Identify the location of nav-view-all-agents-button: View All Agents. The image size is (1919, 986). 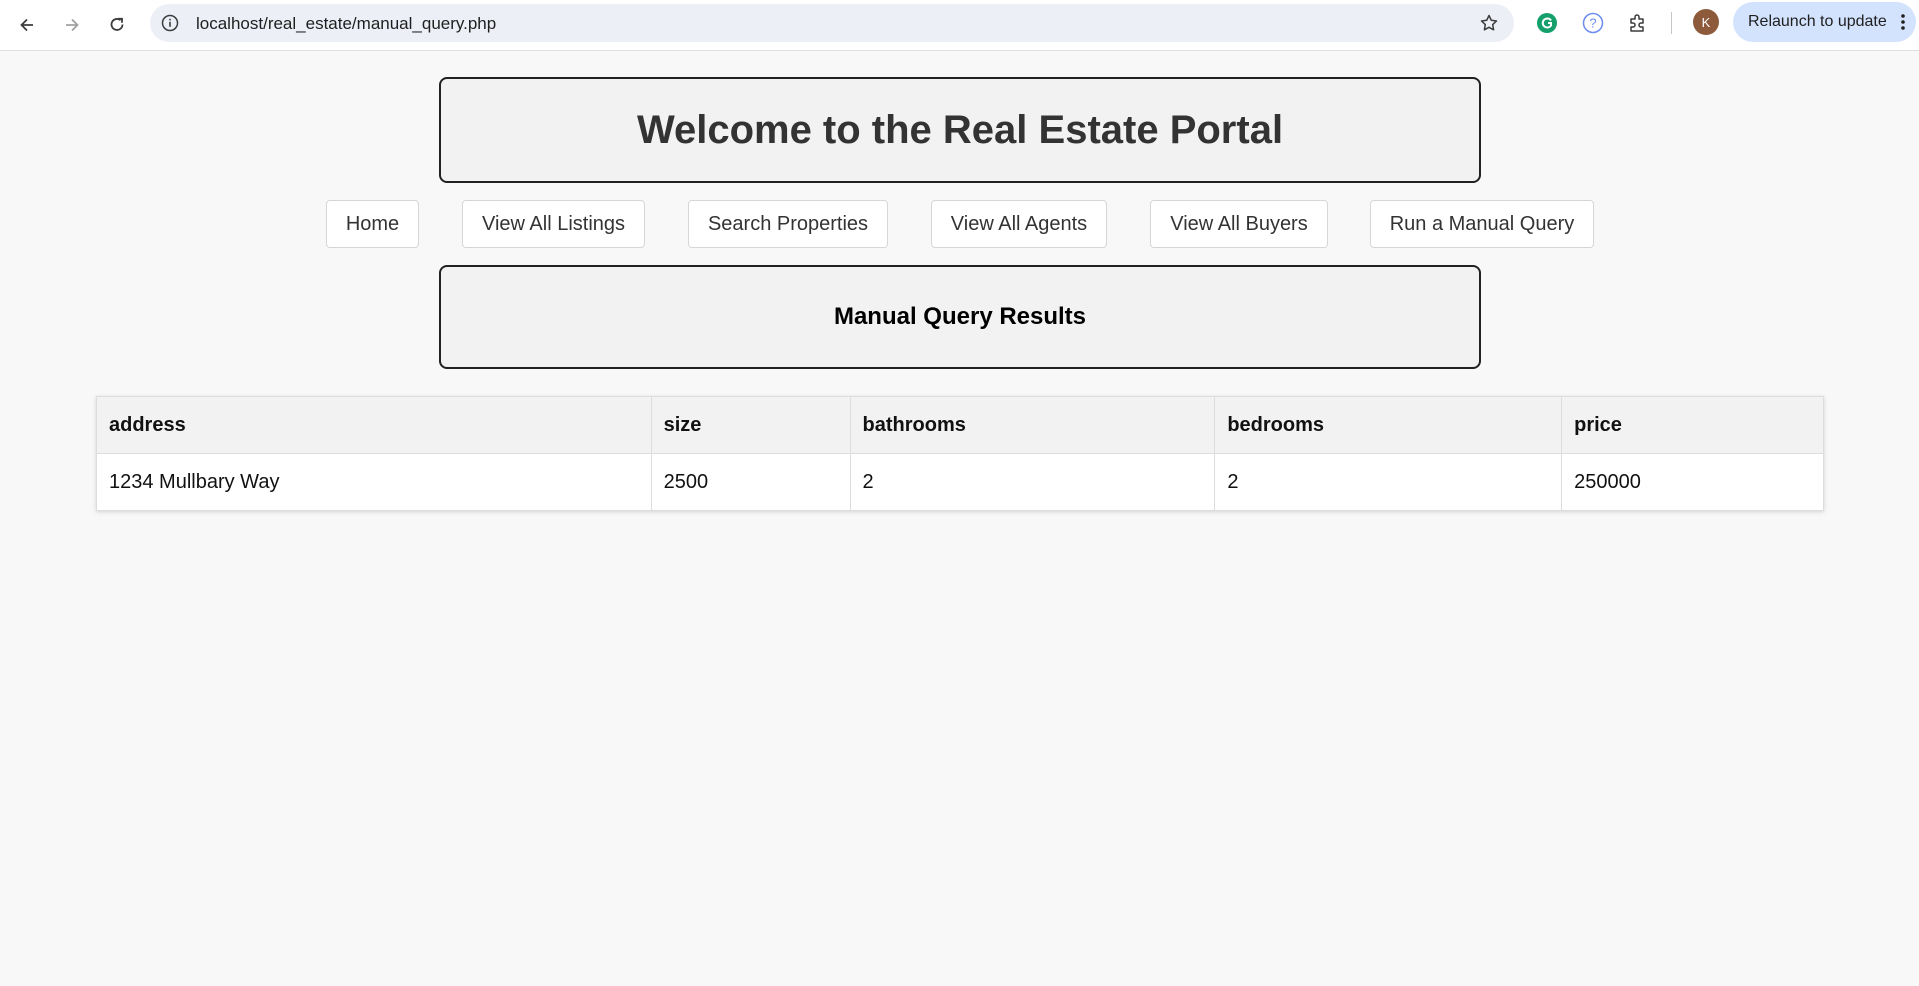
(1019, 224).